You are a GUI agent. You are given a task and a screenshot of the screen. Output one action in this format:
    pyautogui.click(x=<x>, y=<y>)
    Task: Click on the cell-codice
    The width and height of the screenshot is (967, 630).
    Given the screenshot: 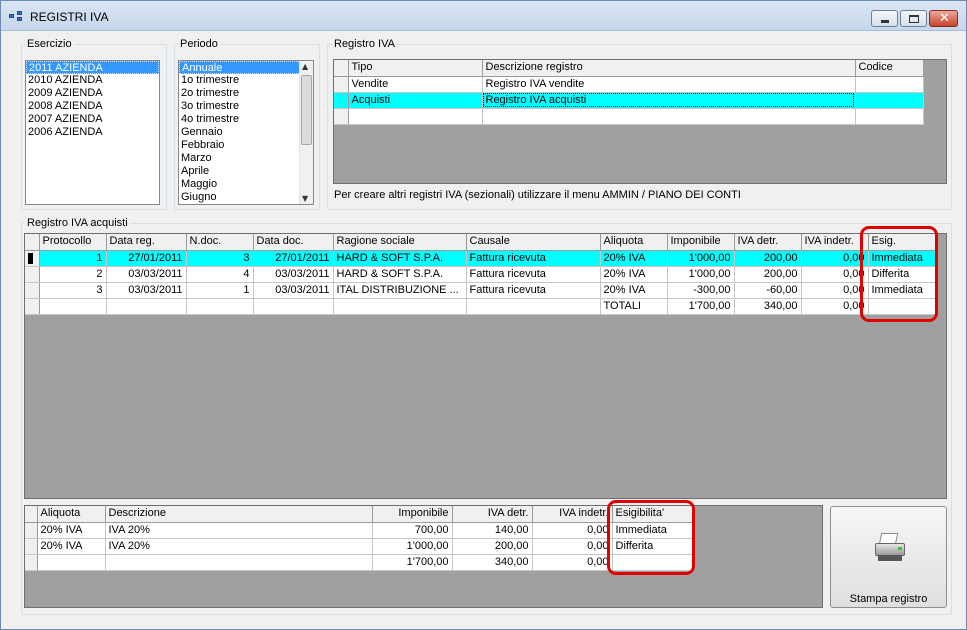 What is the action you would take?
    pyautogui.click(x=889, y=100)
    